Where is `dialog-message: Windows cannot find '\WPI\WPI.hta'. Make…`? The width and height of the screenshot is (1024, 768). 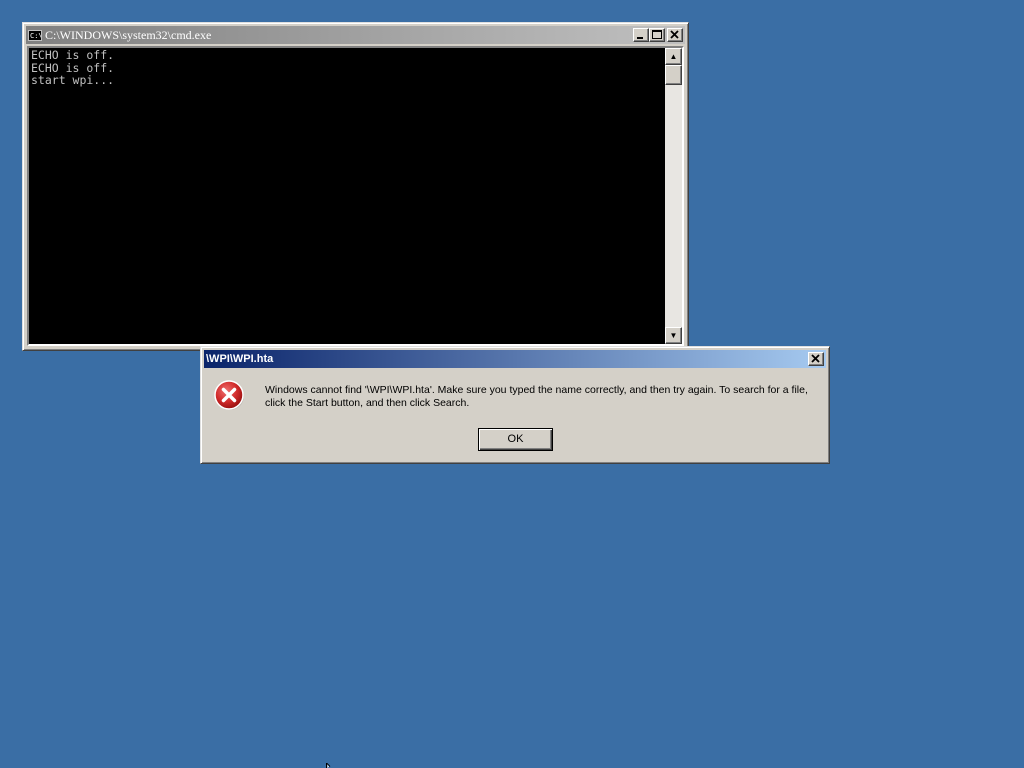
dialog-message: Windows cannot find '\WPI\WPI.hta'. Make… is located at coordinates (536, 396).